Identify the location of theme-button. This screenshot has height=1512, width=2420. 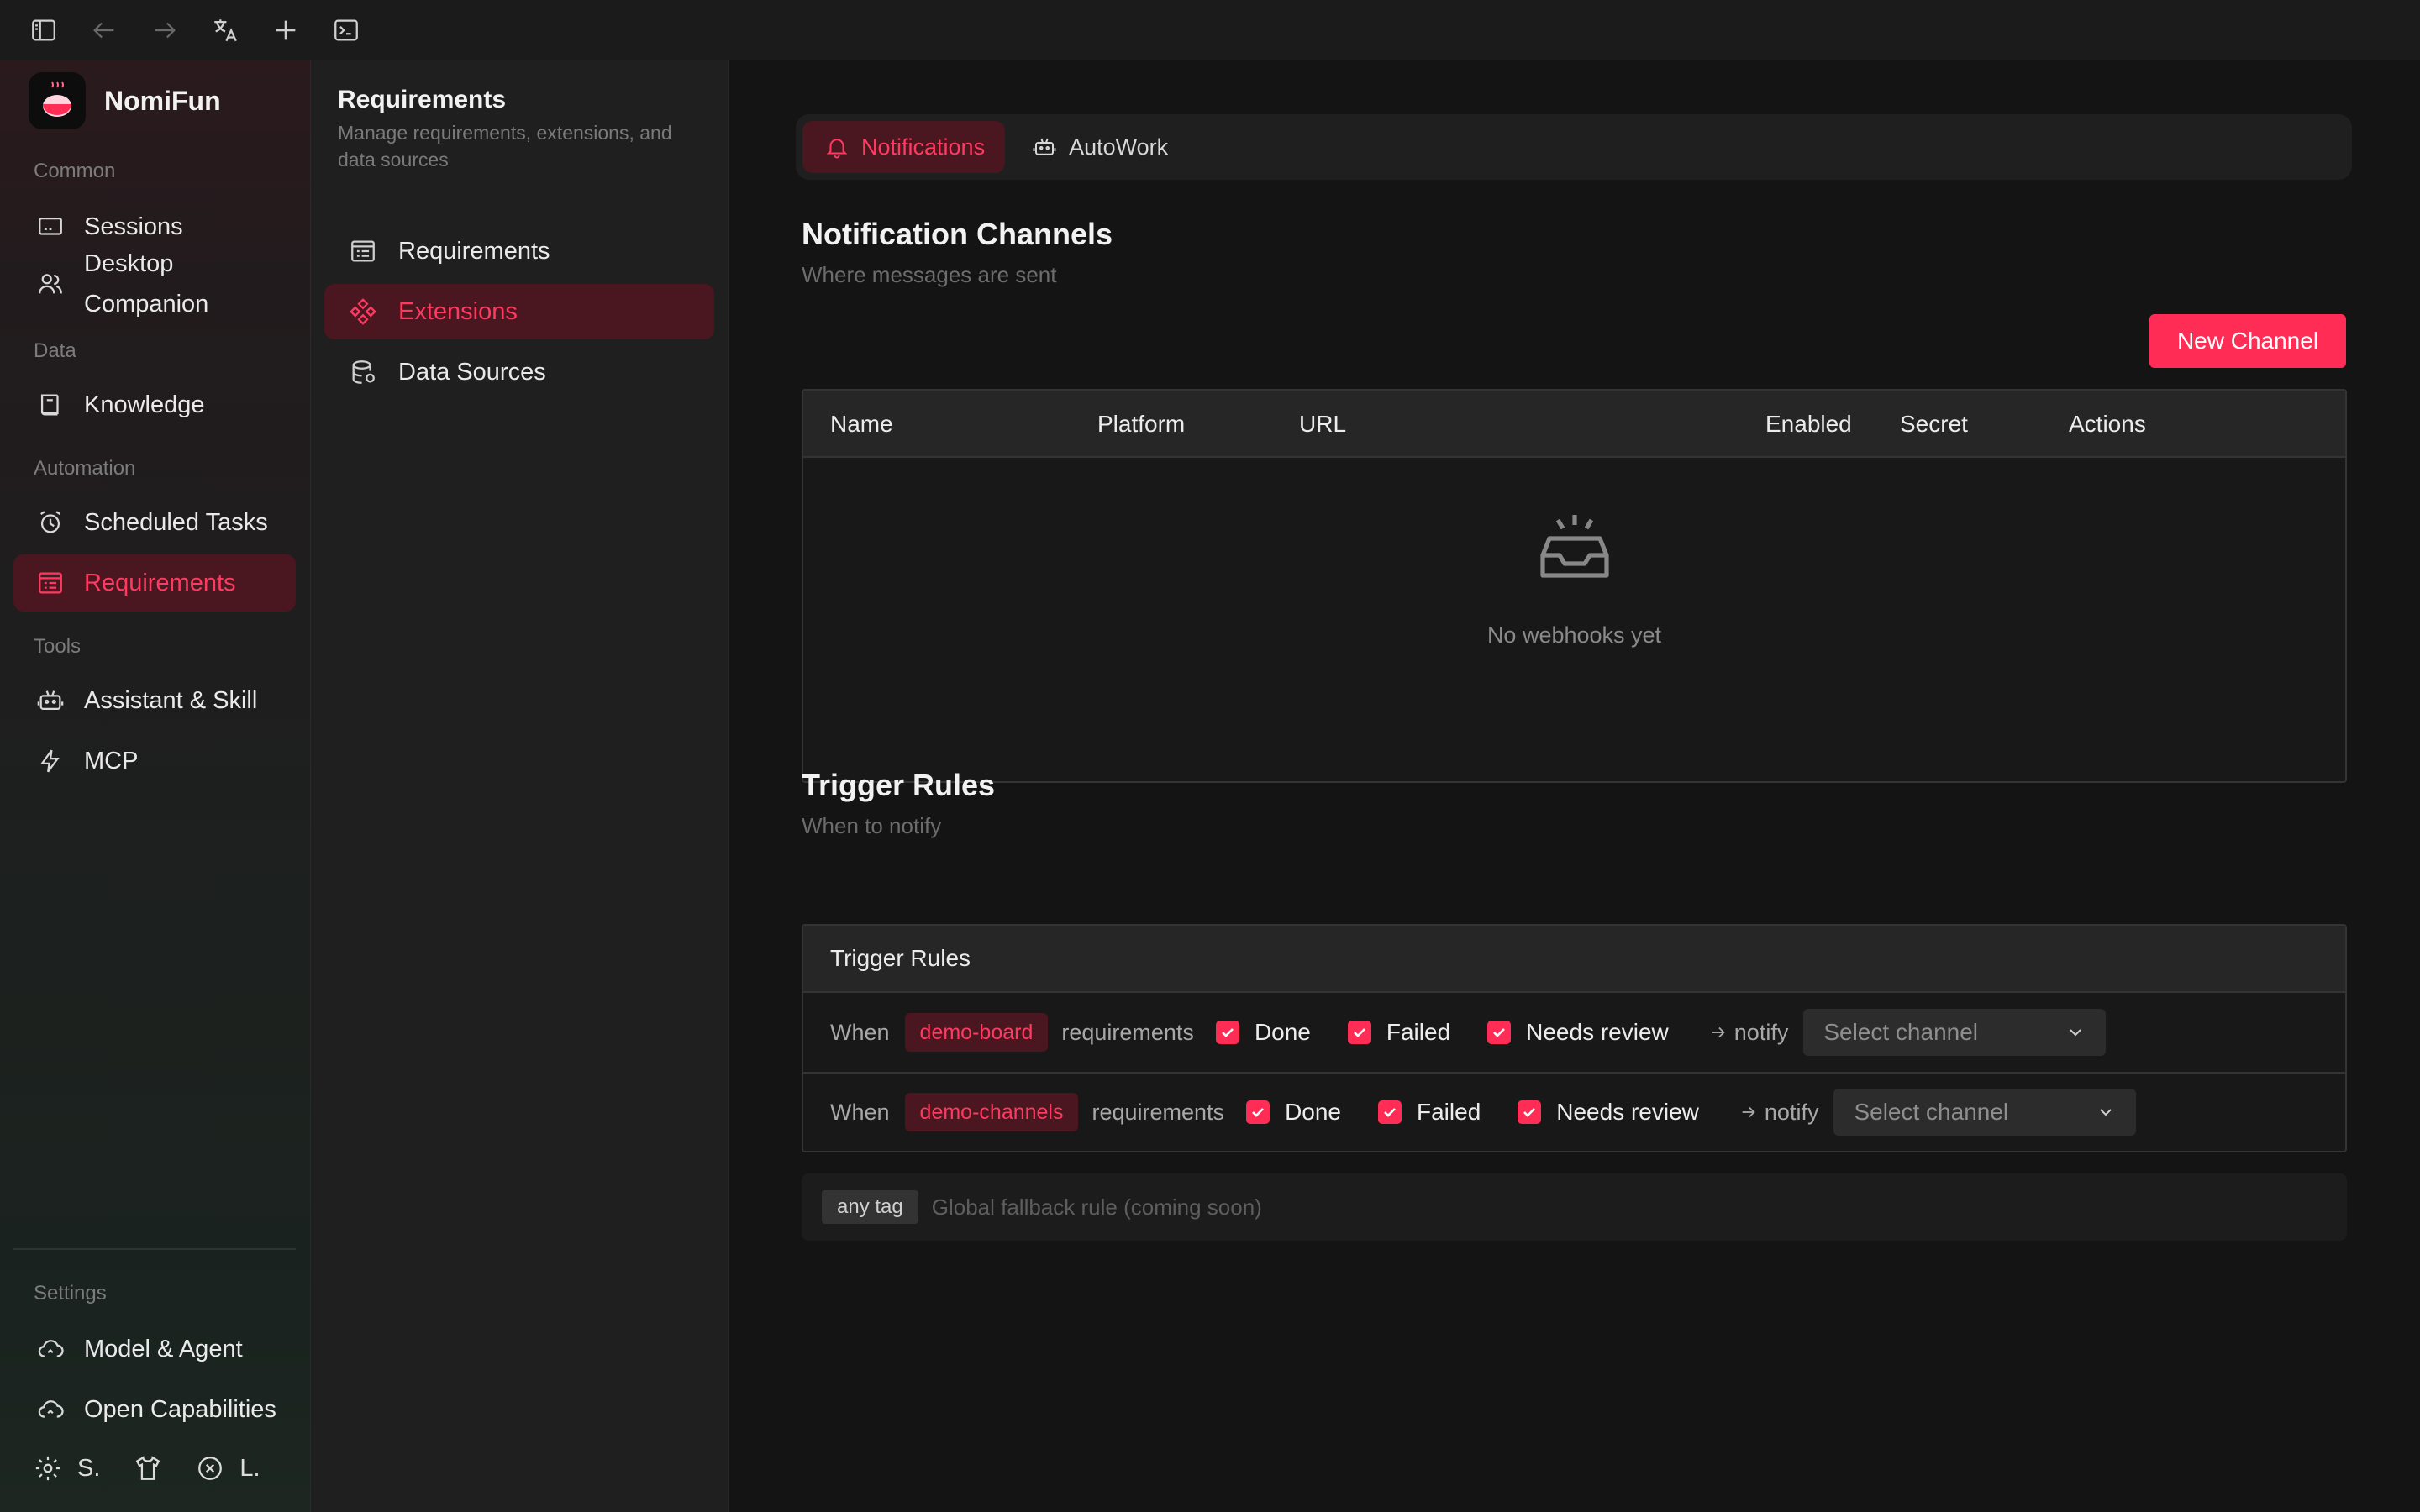
(148, 1468).